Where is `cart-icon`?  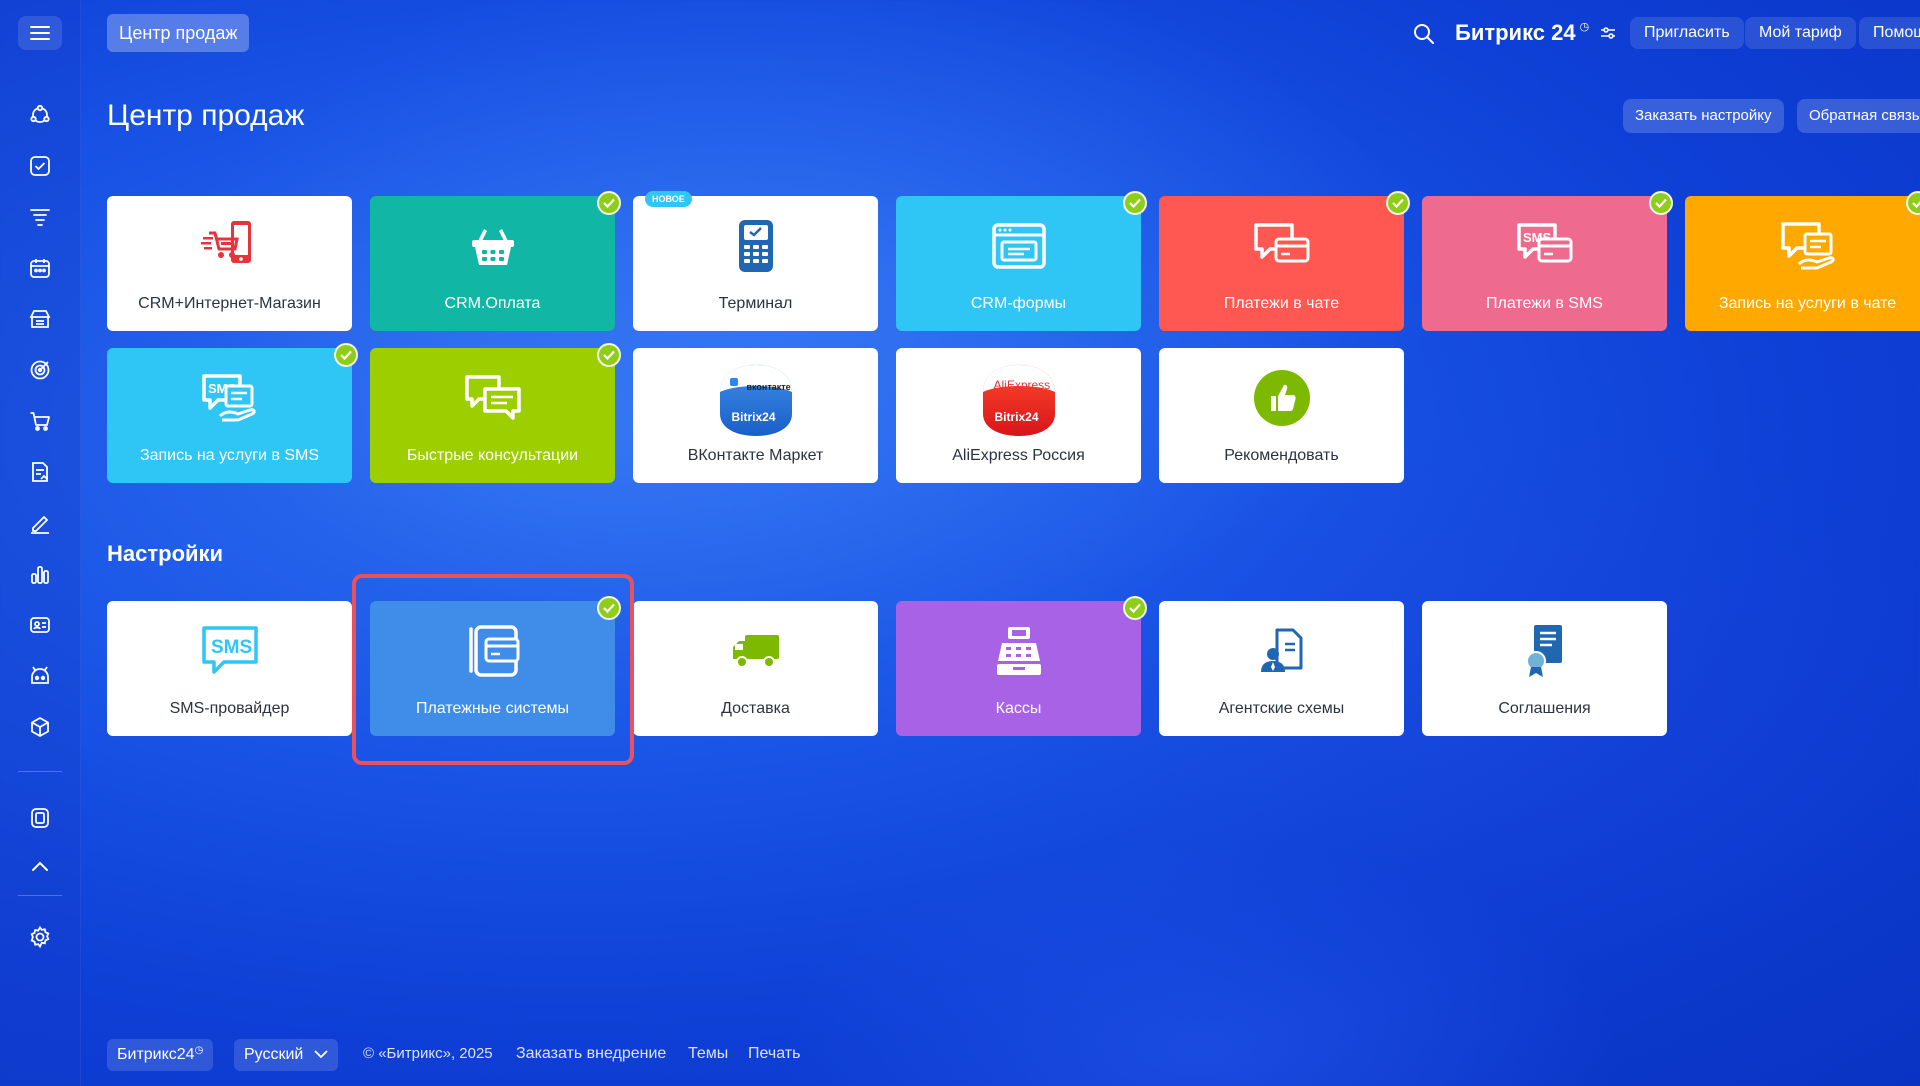 cart-icon is located at coordinates (40, 421).